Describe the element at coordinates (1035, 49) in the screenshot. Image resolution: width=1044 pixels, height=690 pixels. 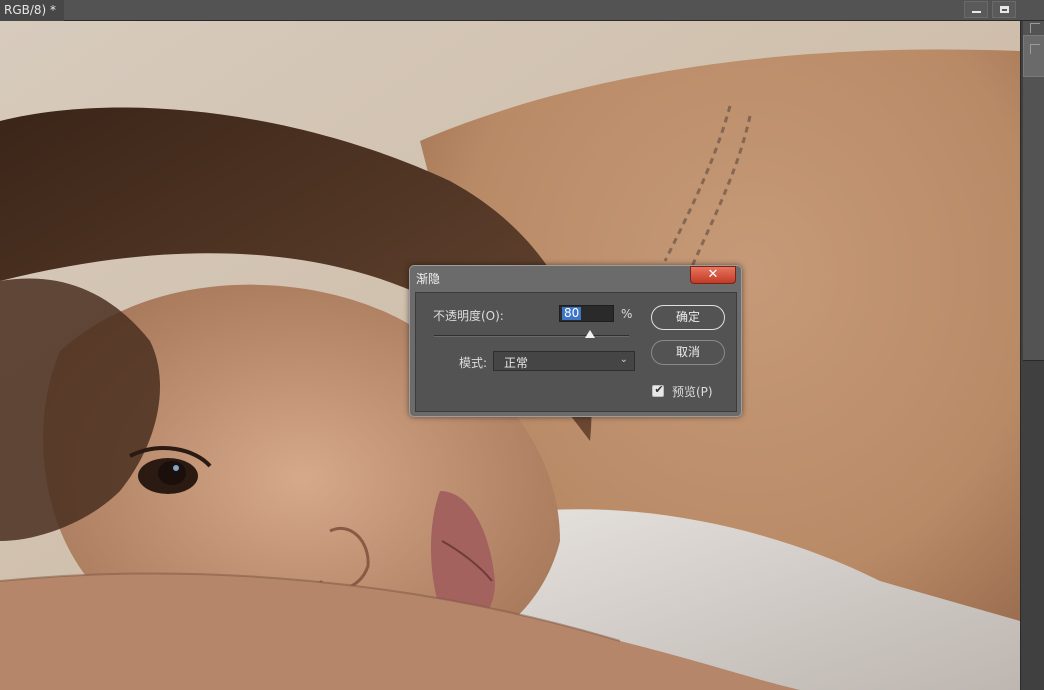
I see `panel-expand-icon` at that location.